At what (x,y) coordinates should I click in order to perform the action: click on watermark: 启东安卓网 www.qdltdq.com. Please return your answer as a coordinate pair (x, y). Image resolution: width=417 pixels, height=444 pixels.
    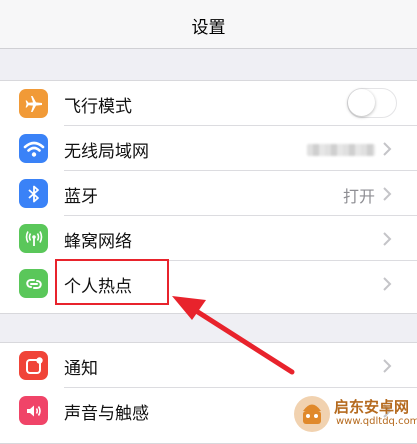
    Looking at the image, I should click on (353, 414).